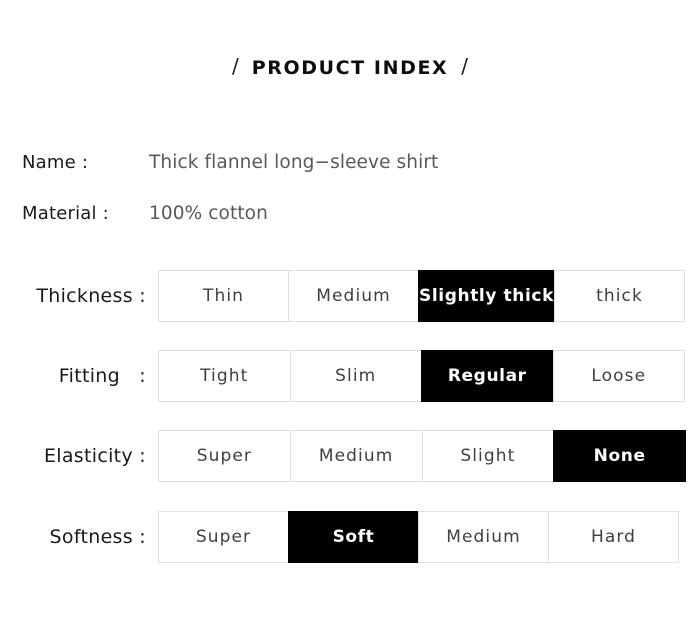 The image size is (700, 644). What do you see at coordinates (65, 213) in the screenshot?
I see `info-label-material: Material :` at bounding box center [65, 213].